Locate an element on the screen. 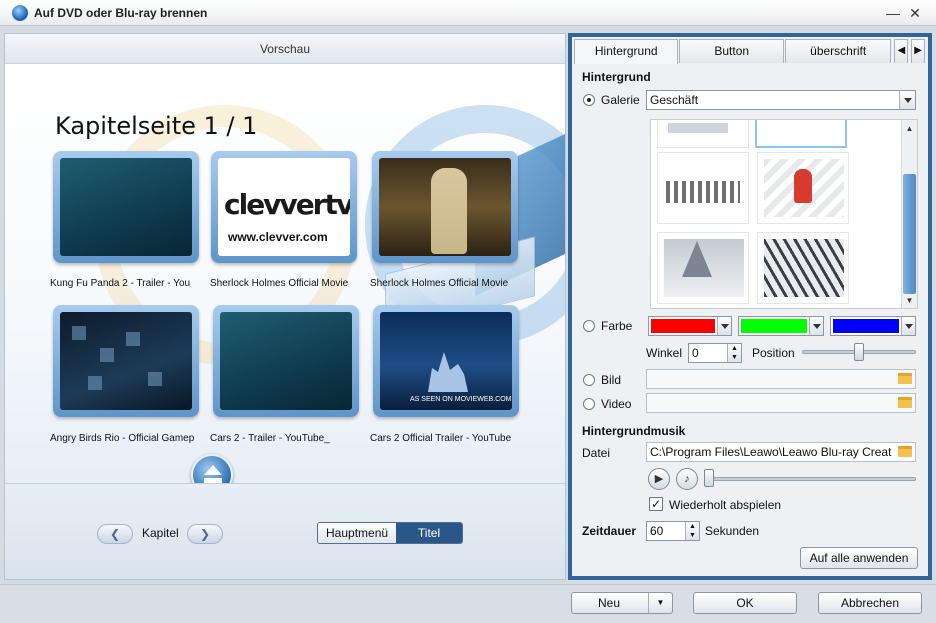 The width and height of the screenshot is (936, 623). thumbnail-label: Kung Fu Panda 2 - Trailer - You is located at coordinates (120, 283).